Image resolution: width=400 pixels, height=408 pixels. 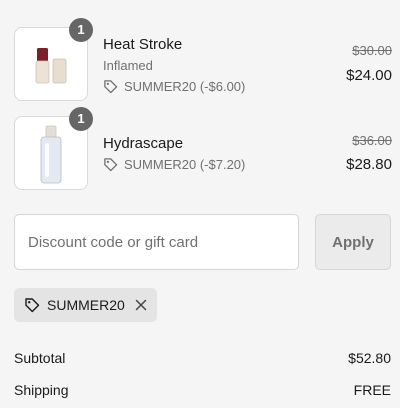 I want to click on item-discount-label: SUMMER20 (-$7.20), so click(x=185, y=164).